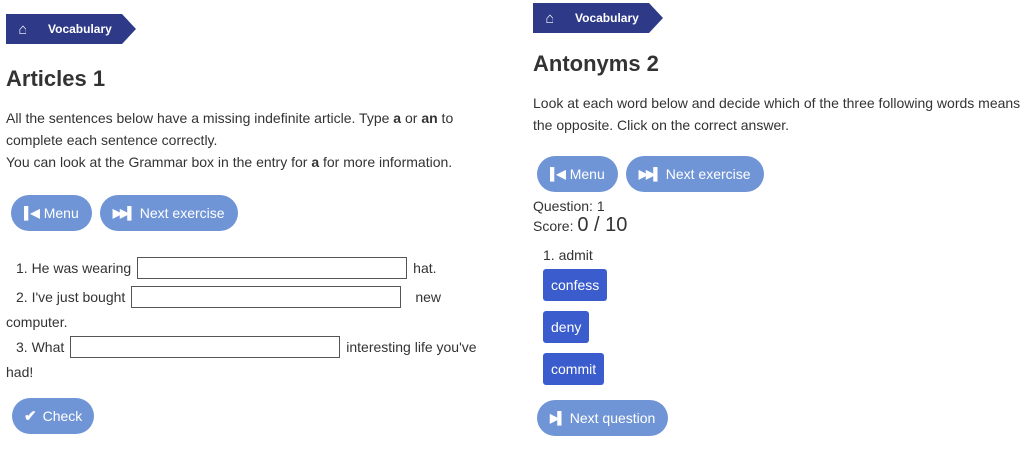  I want to click on question-2-wrap: computer., so click(37, 322).